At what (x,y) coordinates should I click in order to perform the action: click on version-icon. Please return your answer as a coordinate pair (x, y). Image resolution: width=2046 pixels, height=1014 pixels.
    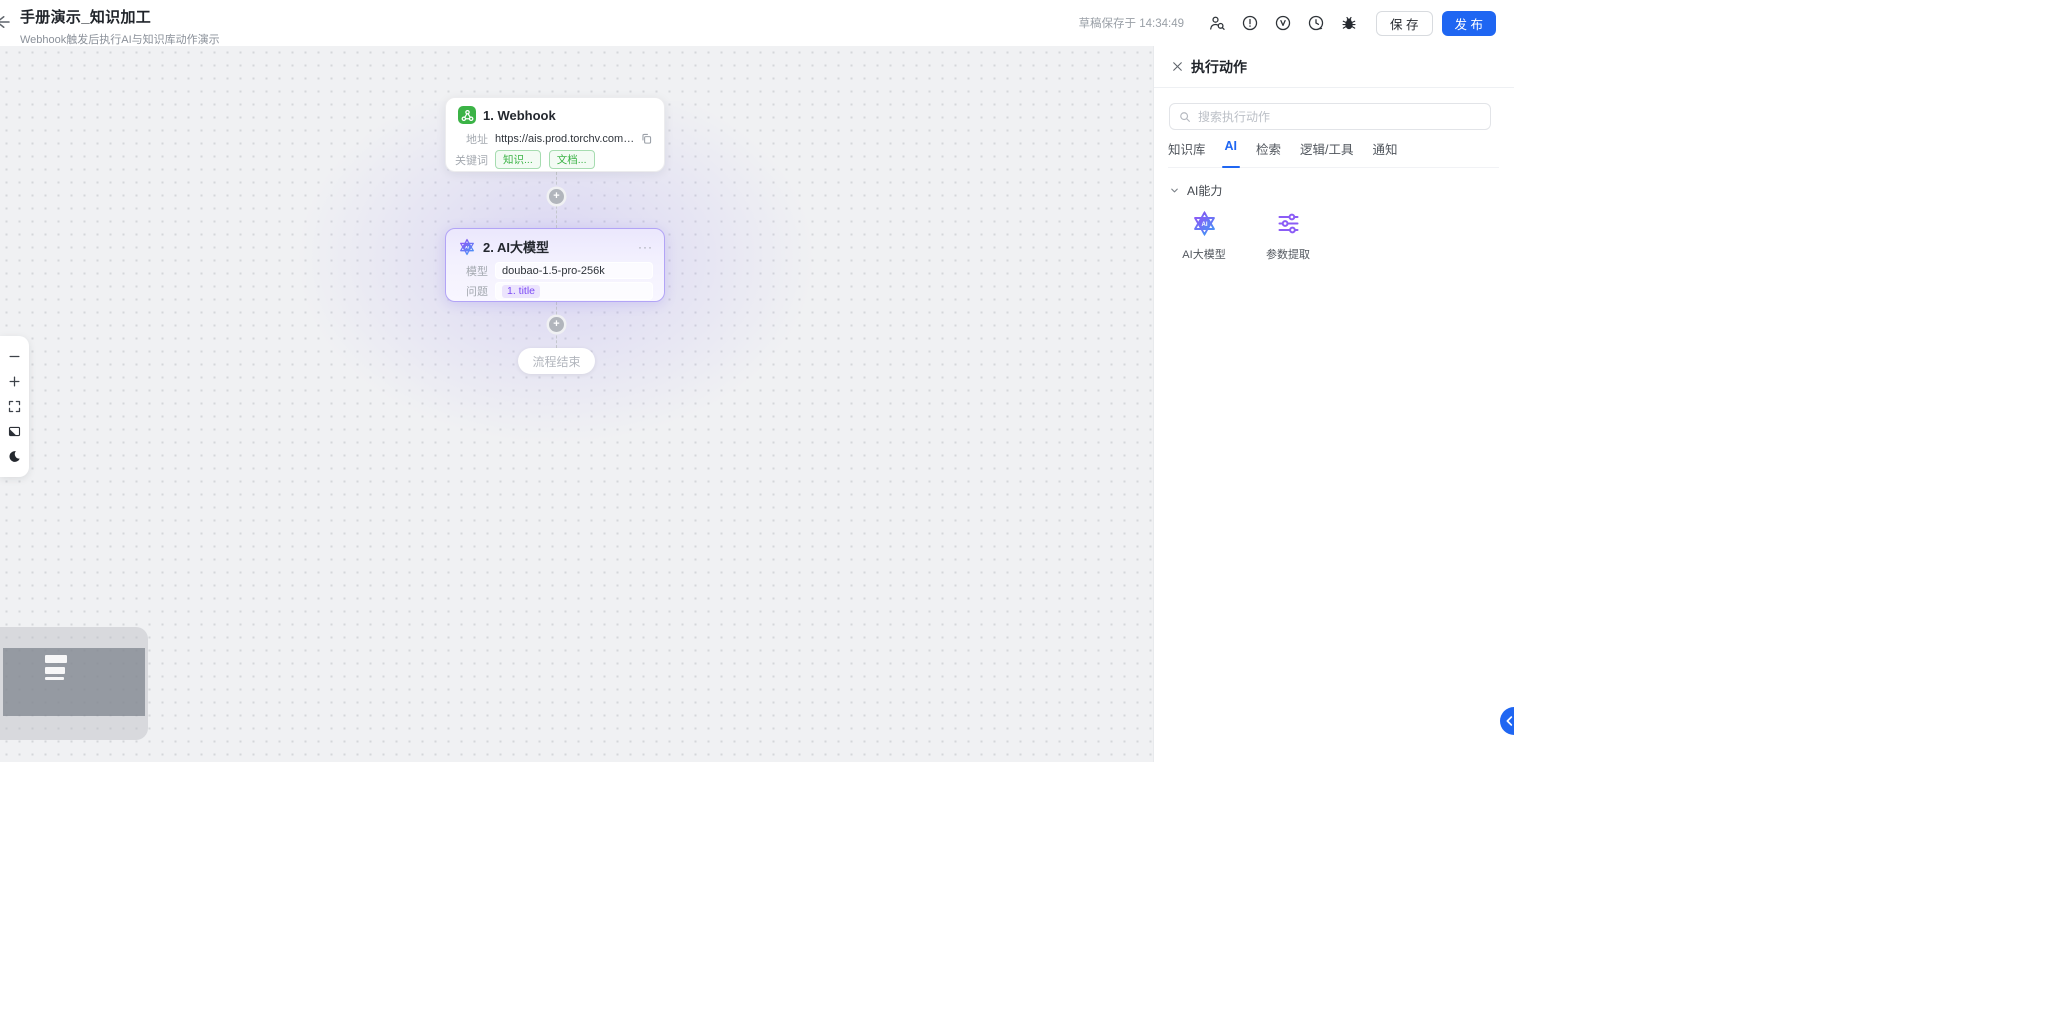
    Looking at the image, I should click on (1283, 23).